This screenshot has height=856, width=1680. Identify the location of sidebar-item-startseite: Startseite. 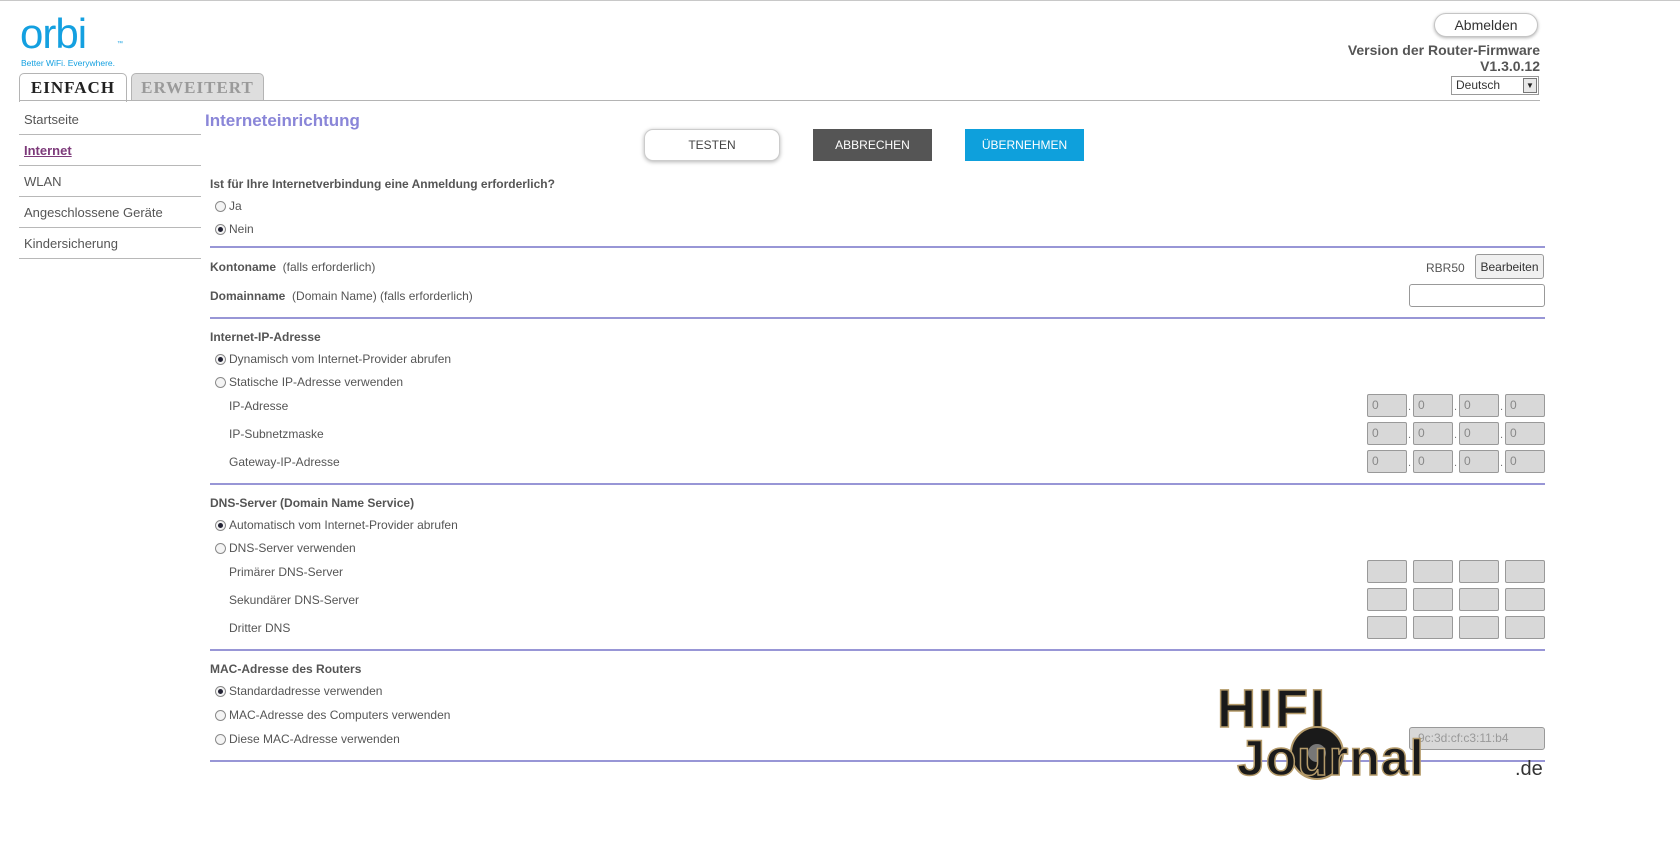
(110, 119).